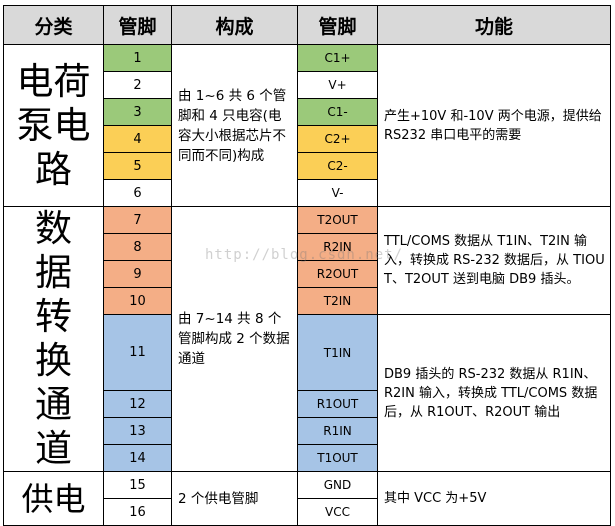  I want to click on pin-name: T1OUT, so click(337, 458).